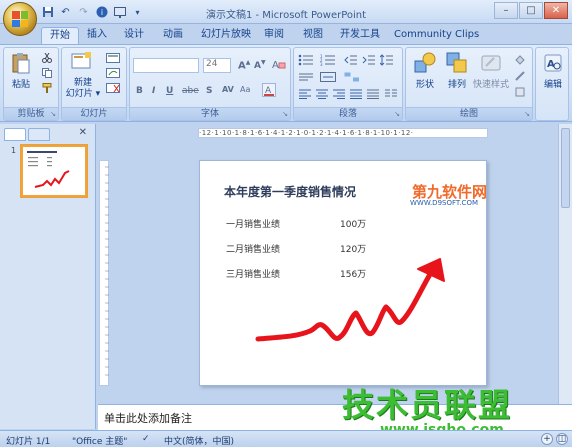 The height and width of the screenshot is (447, 572). Describe the element at coordinates (352, 78) in the screenshot. I see `smartart-icon` at that location.